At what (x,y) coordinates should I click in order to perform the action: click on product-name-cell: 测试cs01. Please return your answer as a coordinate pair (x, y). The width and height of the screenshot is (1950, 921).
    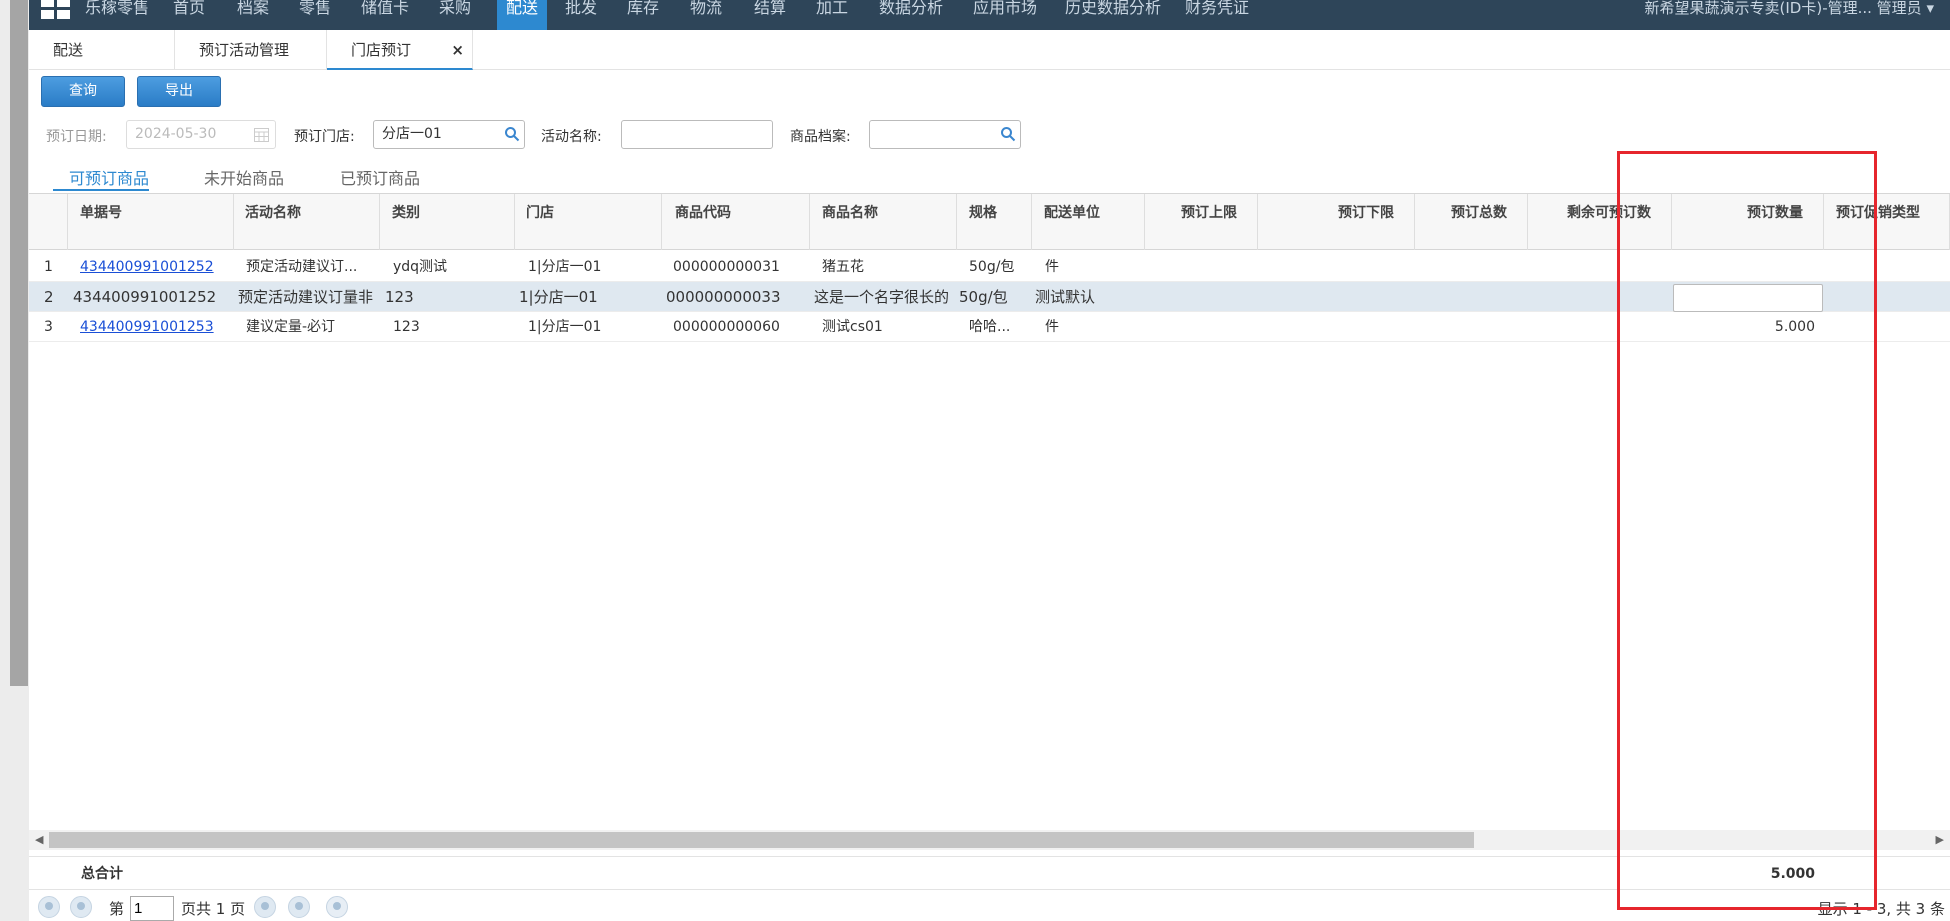
    Looking at the image, I should click on (852, 327).